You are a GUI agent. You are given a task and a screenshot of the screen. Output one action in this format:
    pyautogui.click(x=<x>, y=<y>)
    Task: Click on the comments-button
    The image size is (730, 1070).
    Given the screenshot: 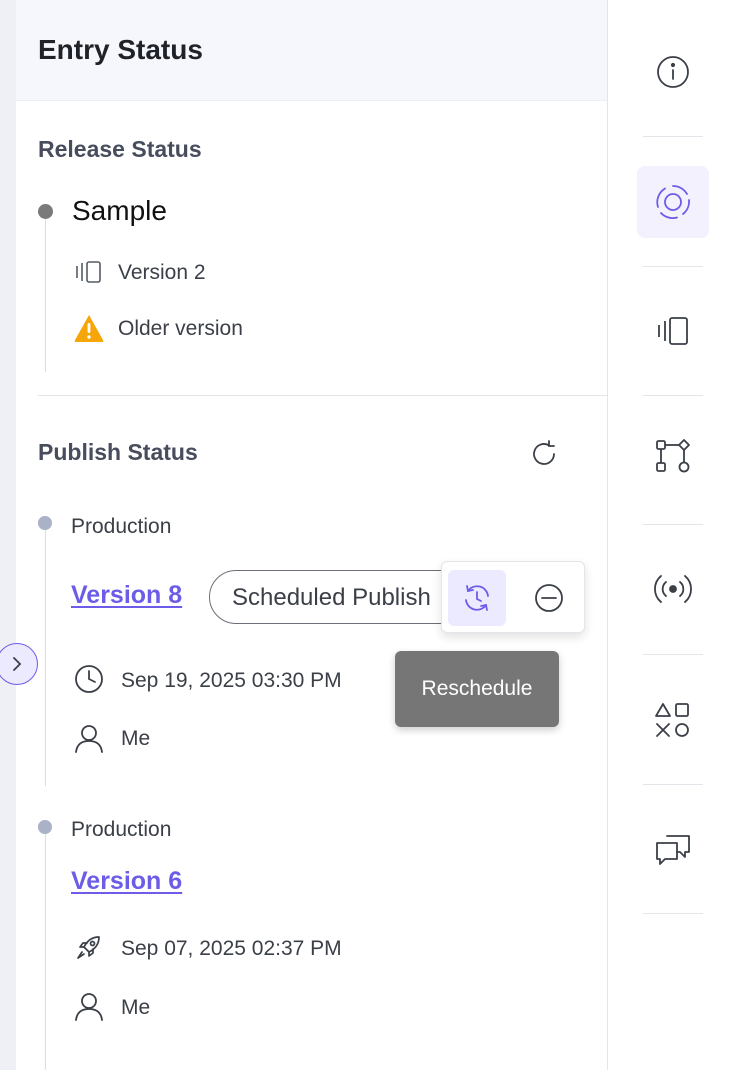 What is the action you would take?
    pyautogui.click(x=673, y=849)
    